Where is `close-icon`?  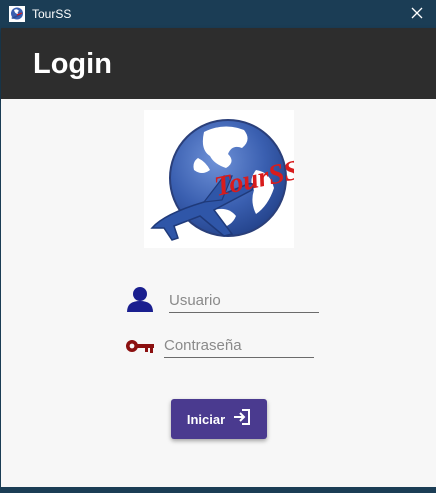 close-icon is located at coordinates (417, 15).